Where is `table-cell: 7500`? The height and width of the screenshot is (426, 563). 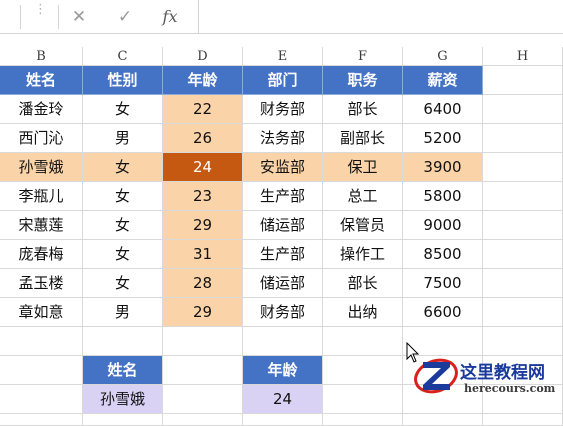 table-cell: 7500 is located at coordinates (443, 283).